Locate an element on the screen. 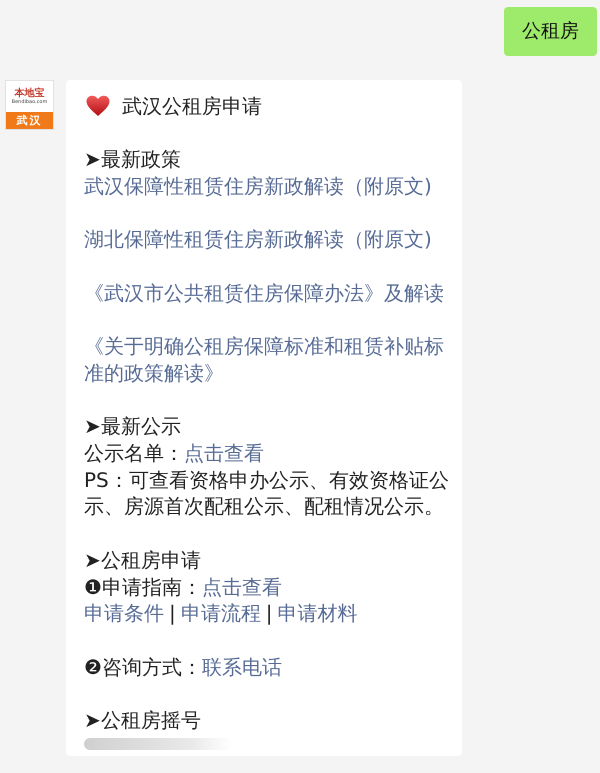 This screenshot has height=773, width=600. body-text: PS：可查看资格申办公示、有效资格证公示、房源首次配租公示、配租情况公示。 is located at coordinates (267, 493).